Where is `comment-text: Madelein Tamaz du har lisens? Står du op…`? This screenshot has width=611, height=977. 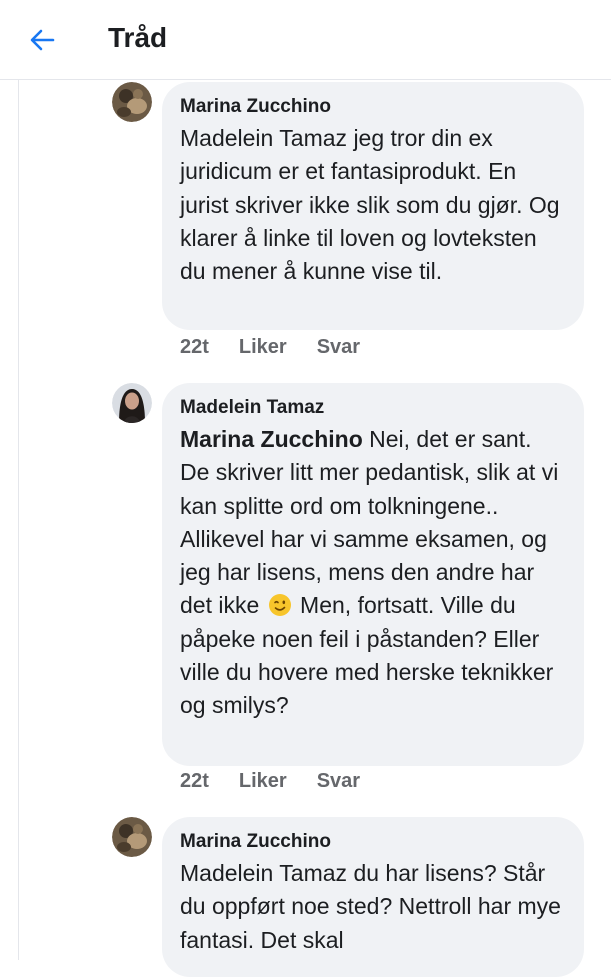
comment-text: Madelein Tamaz du har lisens? Står du op… is located at coordinates (370, 906).